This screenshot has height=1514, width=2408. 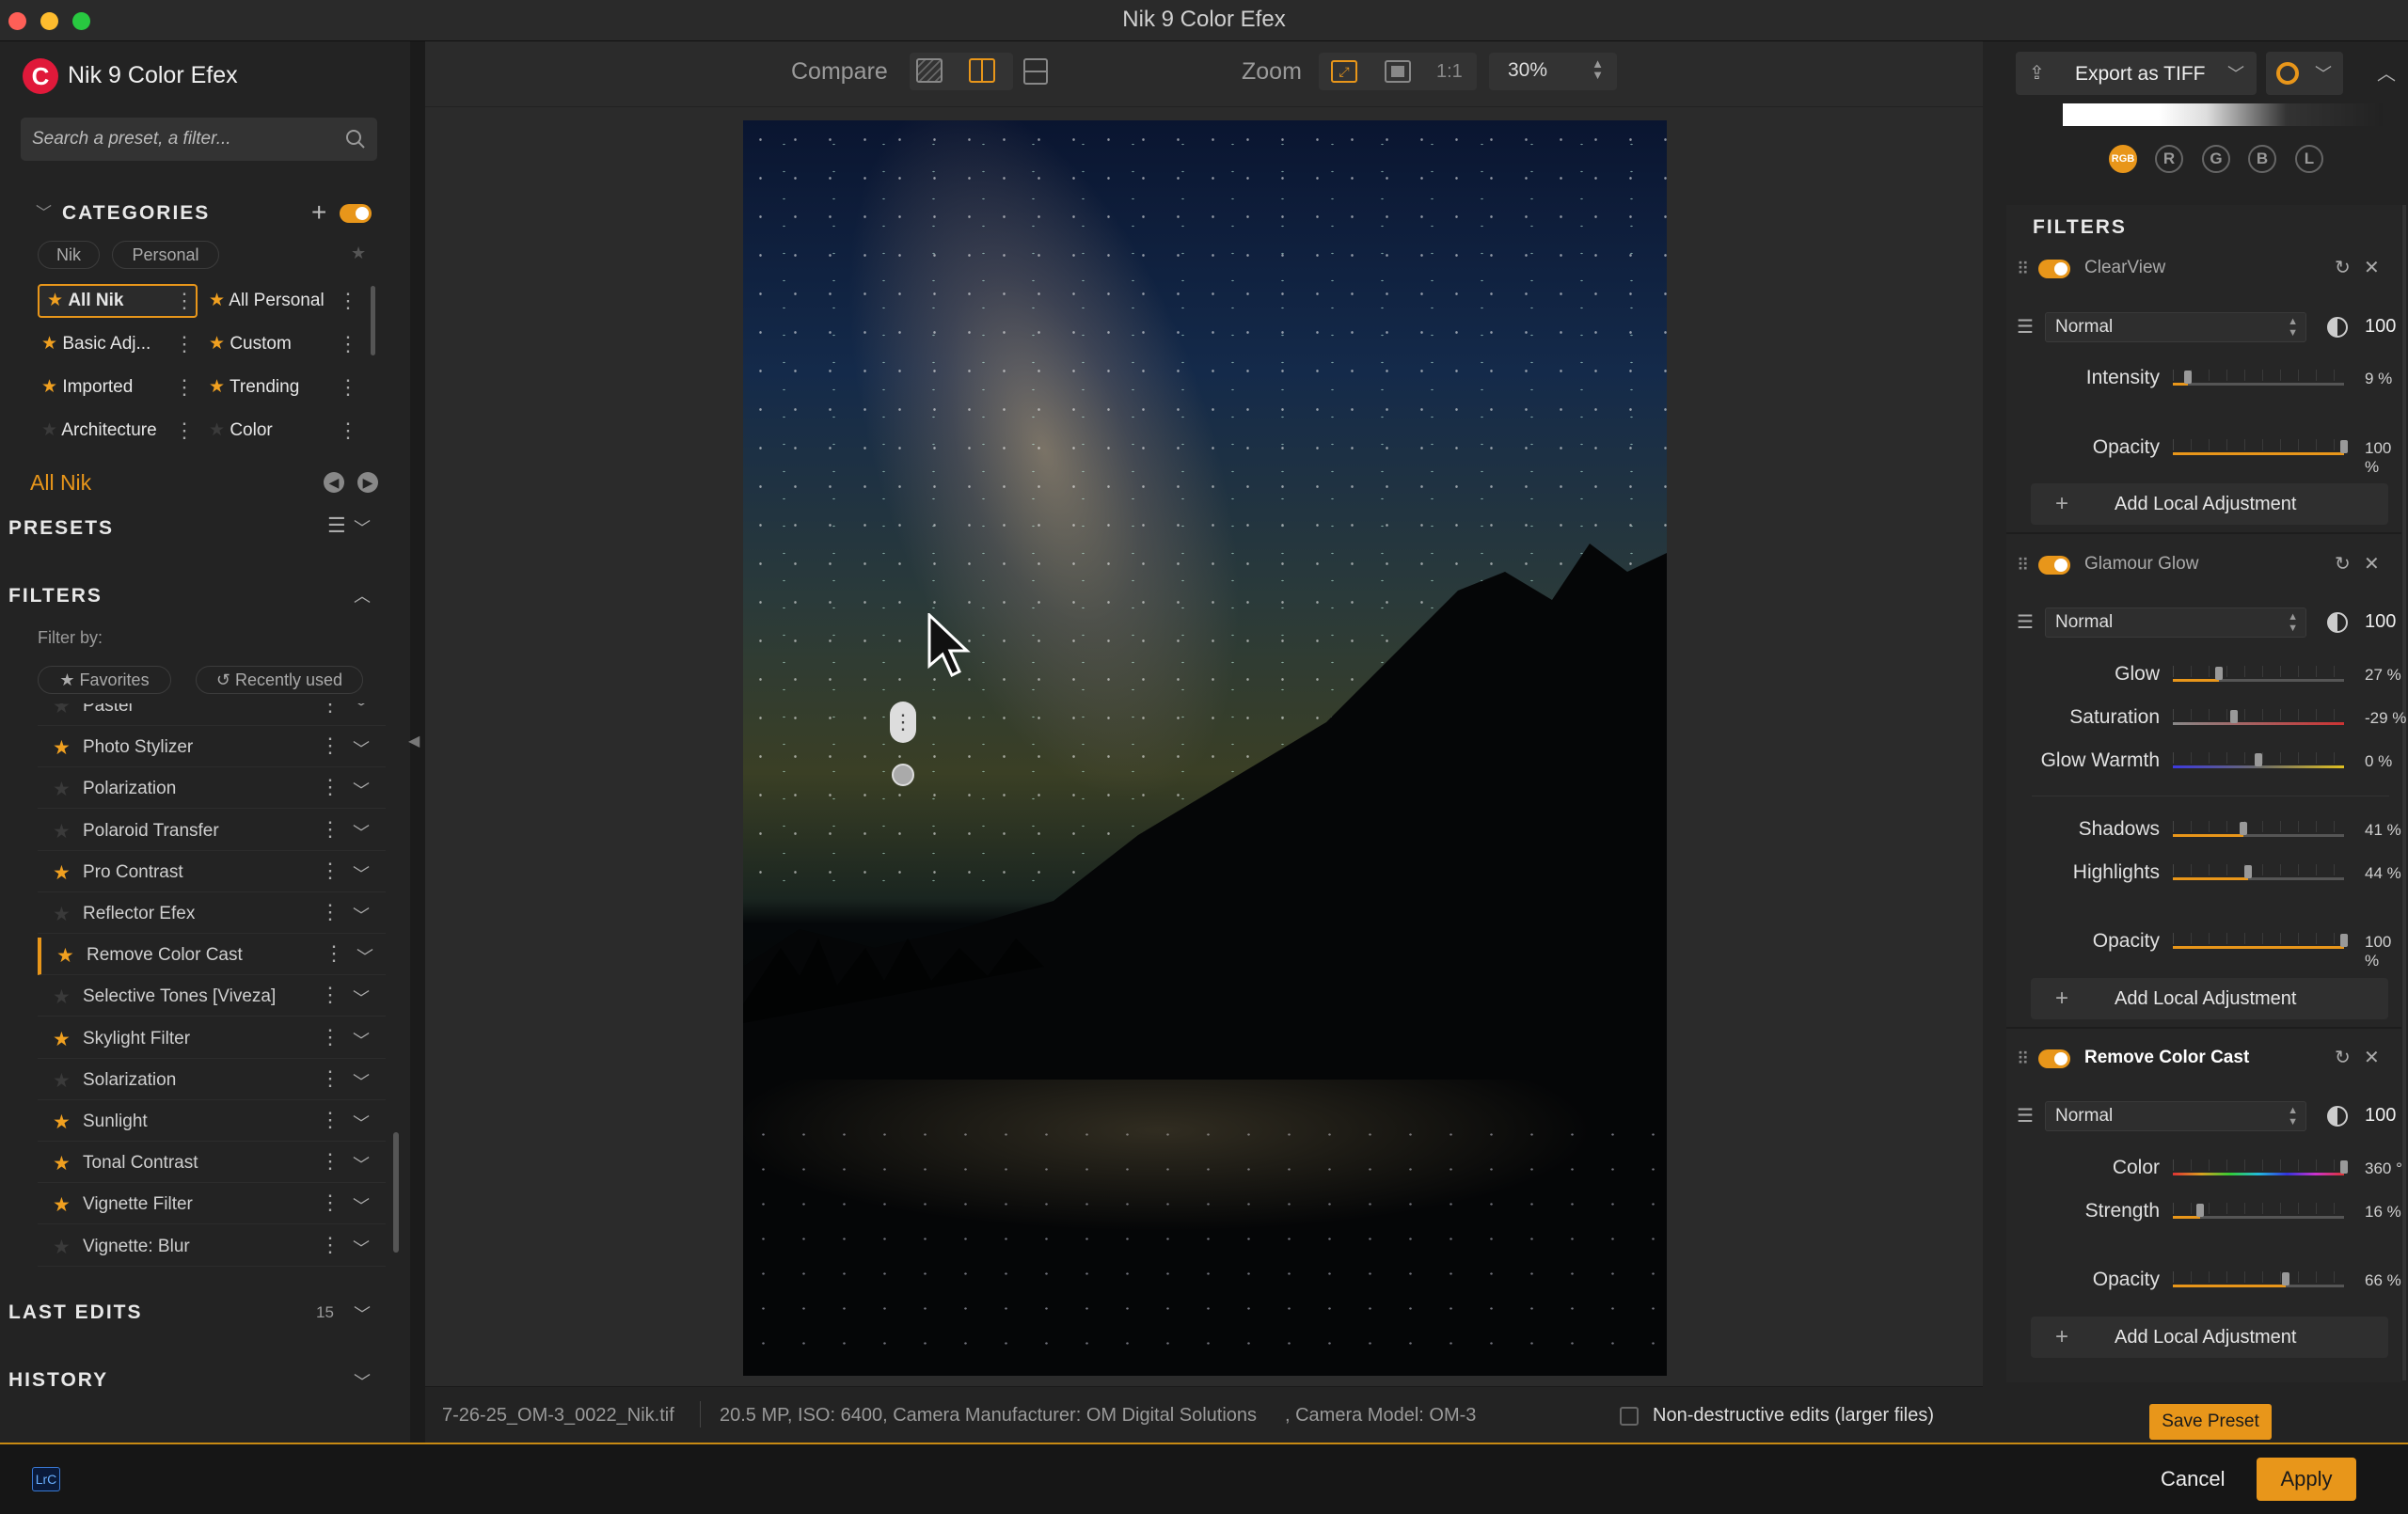 I want to click on filter-list-item: ★ Vignette: Blur ⋮ ﹀, so click(x=212, y=1248).